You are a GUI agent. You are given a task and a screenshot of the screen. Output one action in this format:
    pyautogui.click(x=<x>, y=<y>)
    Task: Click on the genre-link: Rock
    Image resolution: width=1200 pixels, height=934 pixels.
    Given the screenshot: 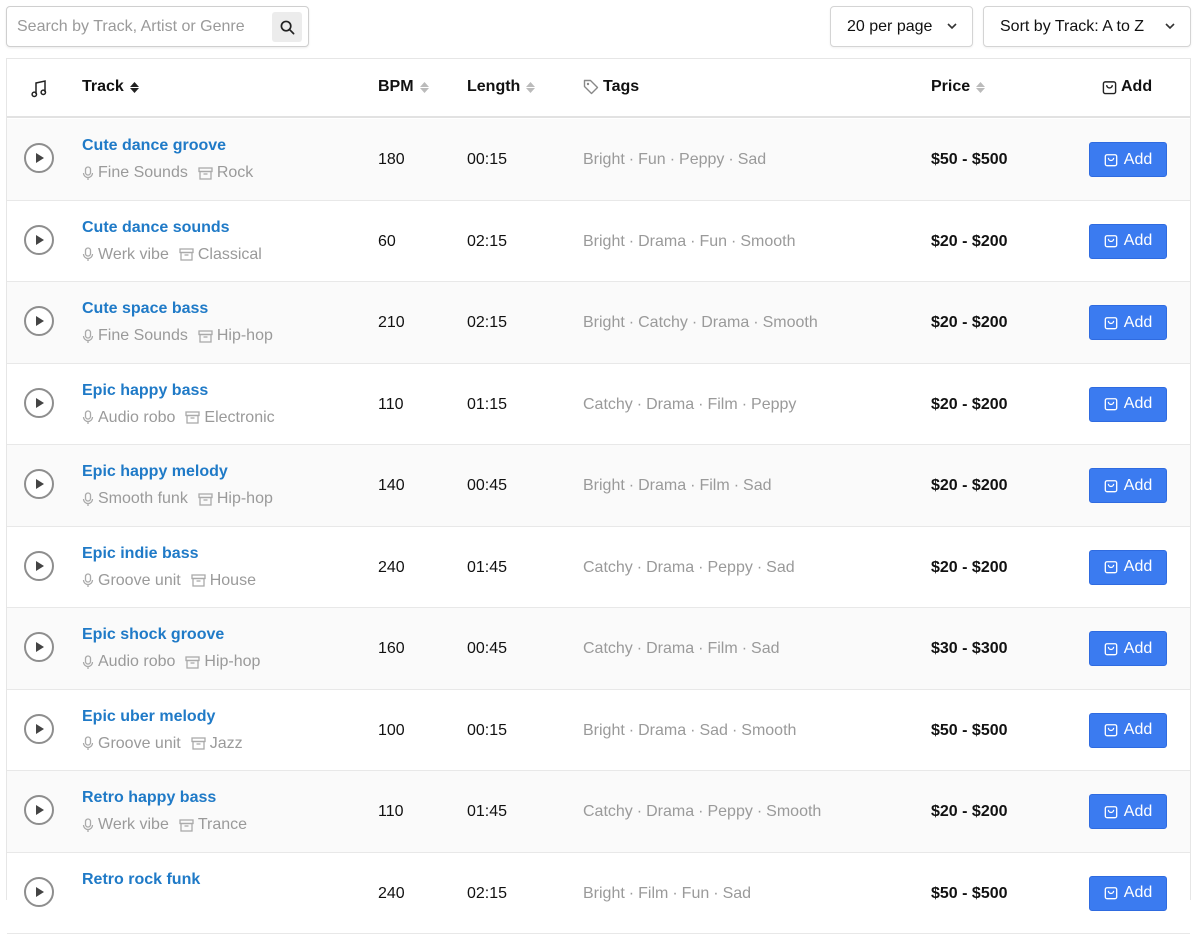 What is the action you would take?
    pyautogui.click(x=235, y=173)
    